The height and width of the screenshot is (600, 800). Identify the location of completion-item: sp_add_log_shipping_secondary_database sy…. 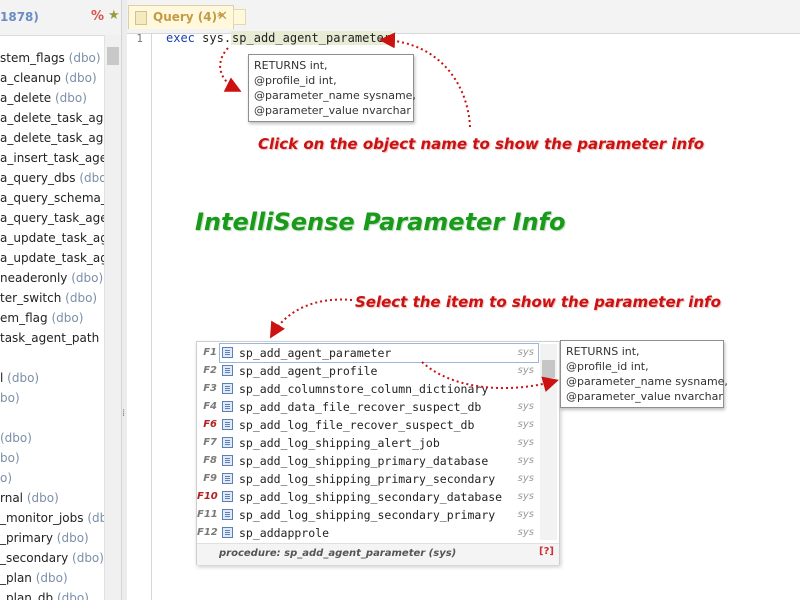
(379, 497).